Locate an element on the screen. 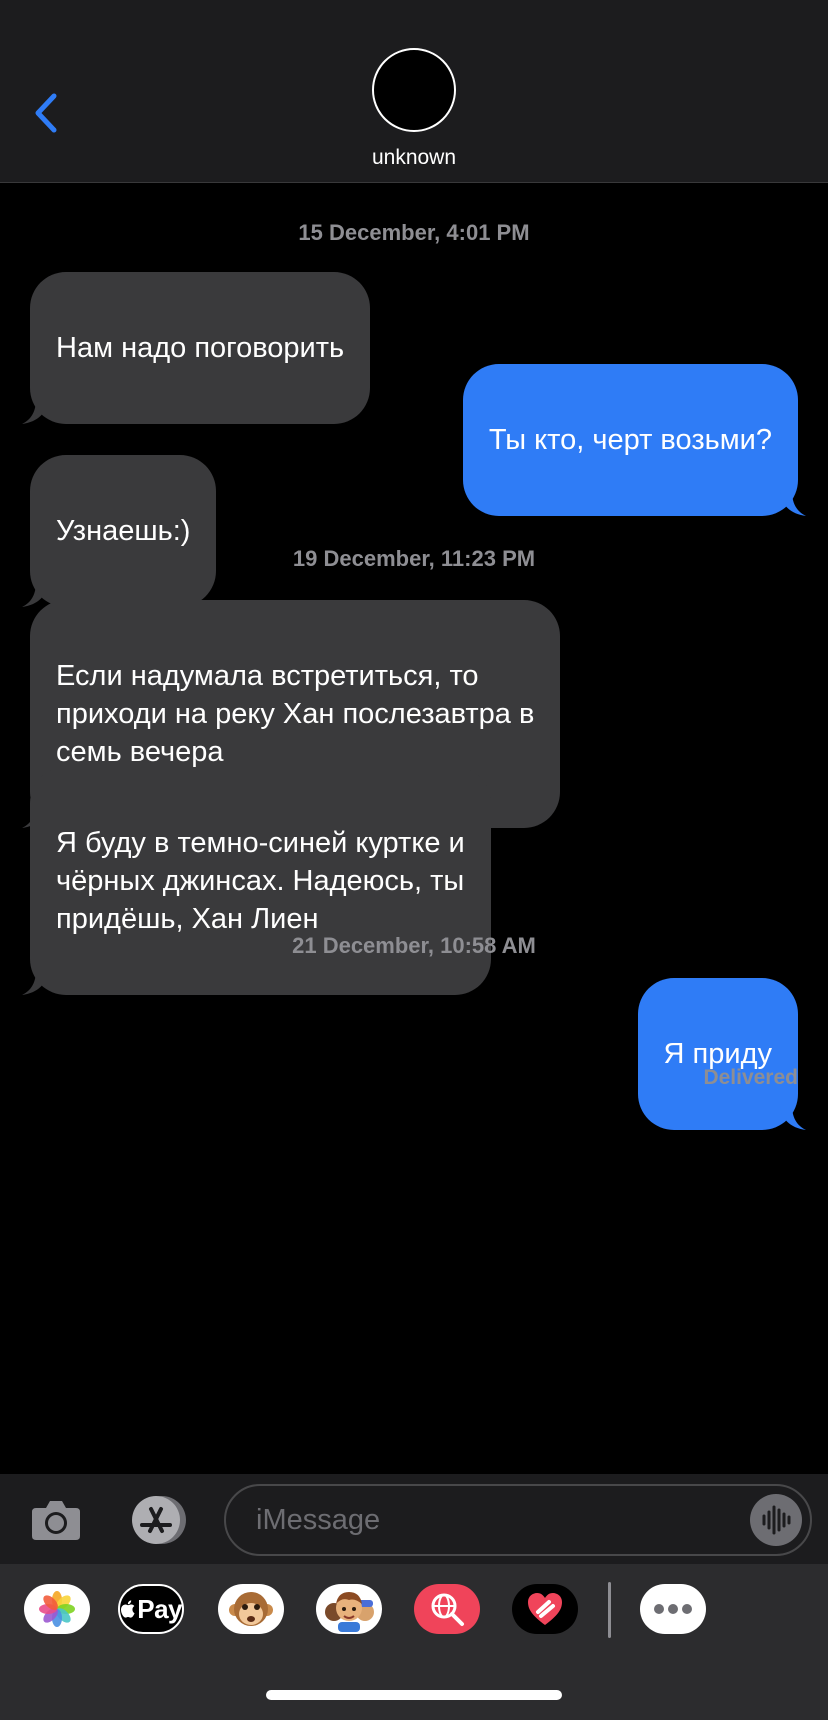  contact-name: unknown is located at coordinates (414, 158).